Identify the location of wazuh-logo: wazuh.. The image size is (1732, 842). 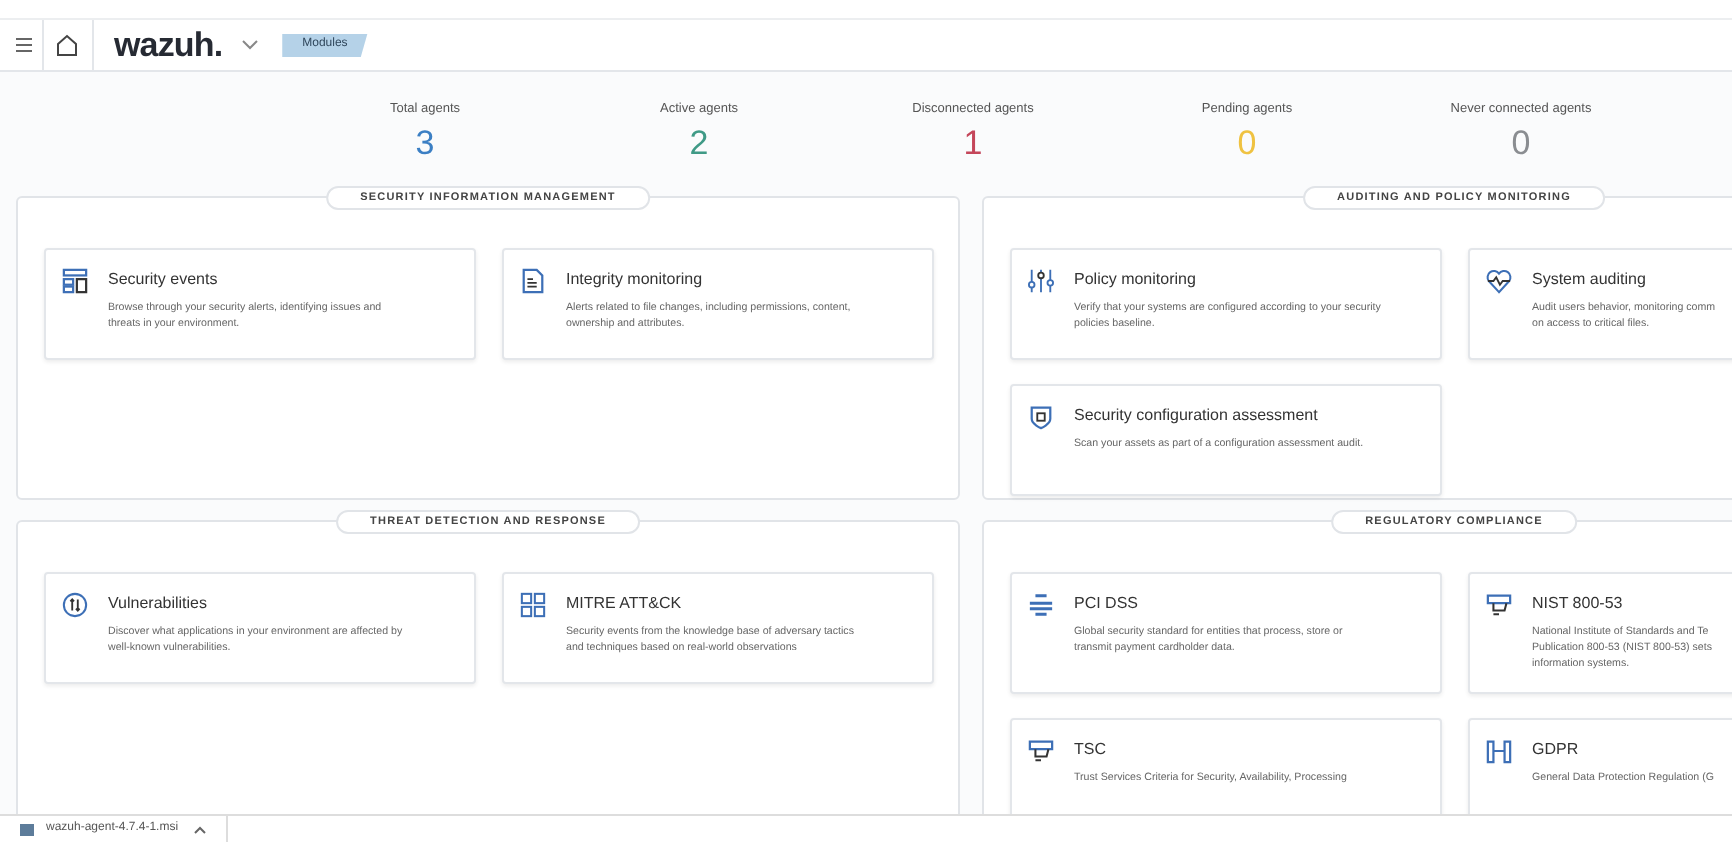
(168, 45).